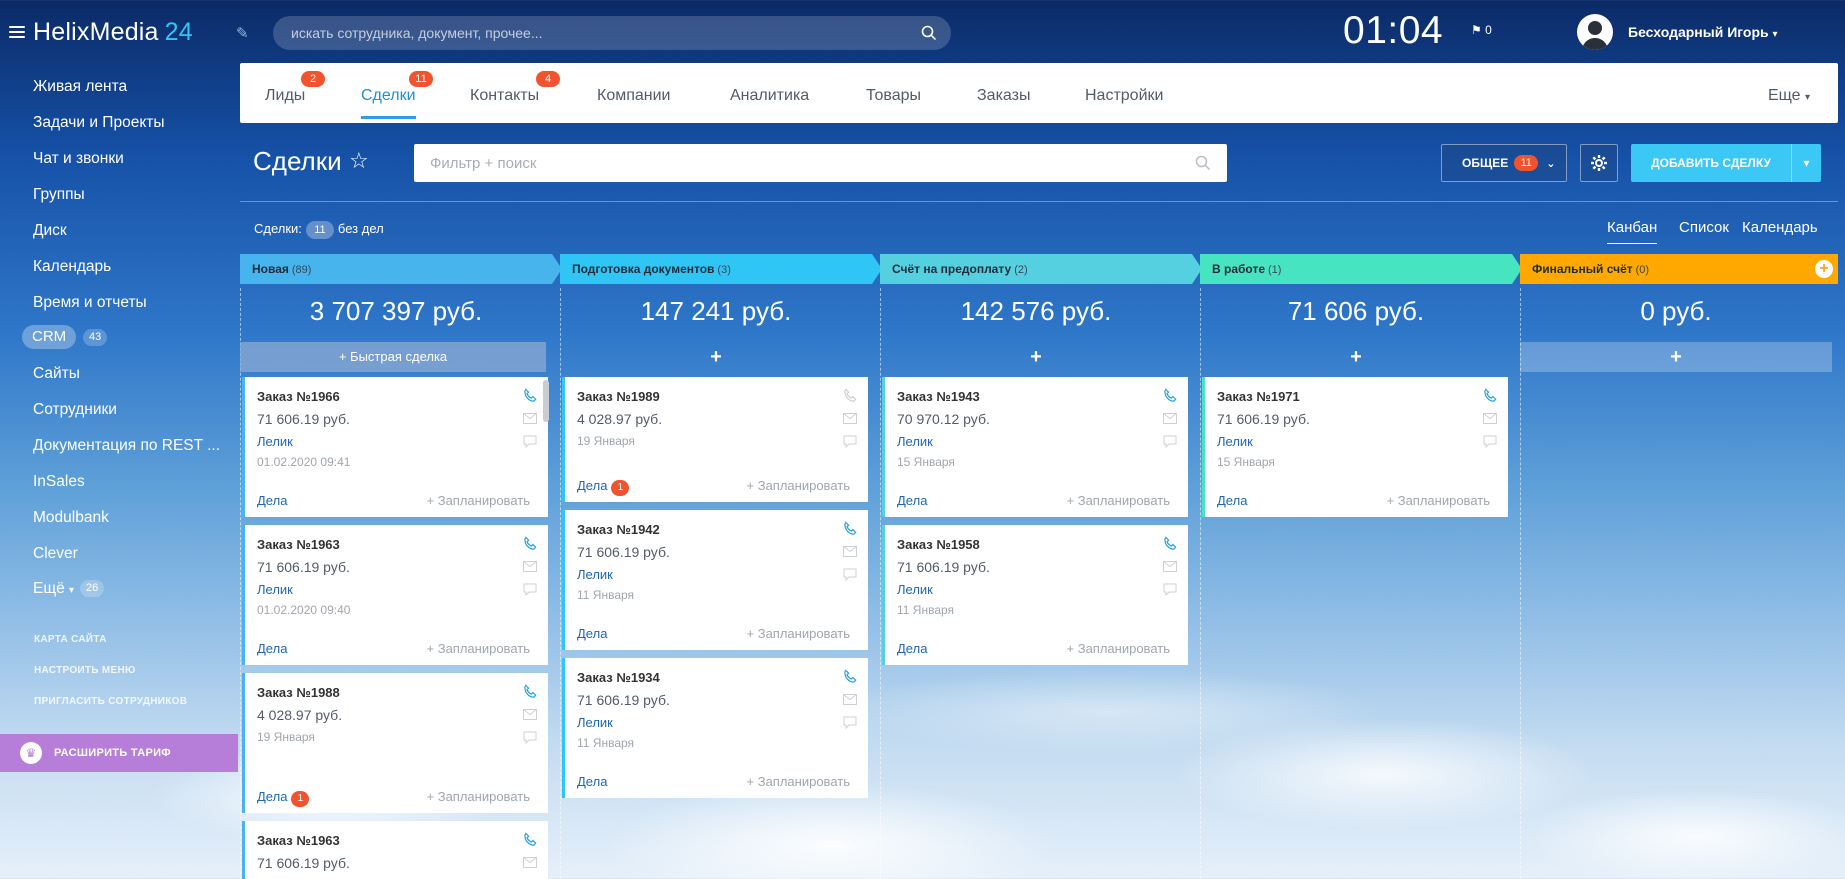  I want to click on filter-search-input, so click(810, 163).